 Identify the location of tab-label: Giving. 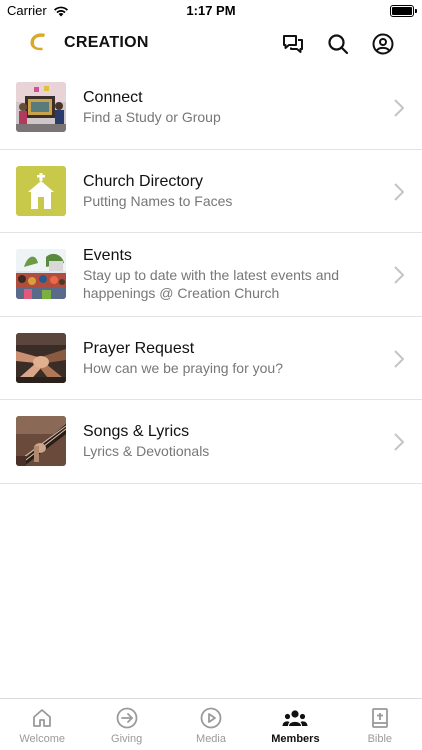
(127, 739).